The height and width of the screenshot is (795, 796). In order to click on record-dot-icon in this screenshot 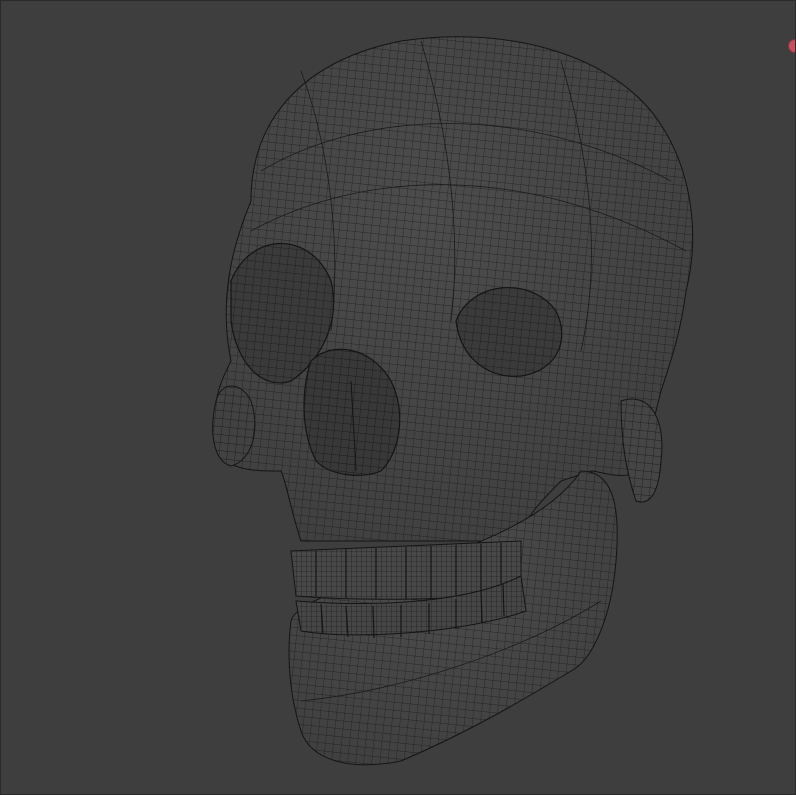, I will do `click(791, 46)`.